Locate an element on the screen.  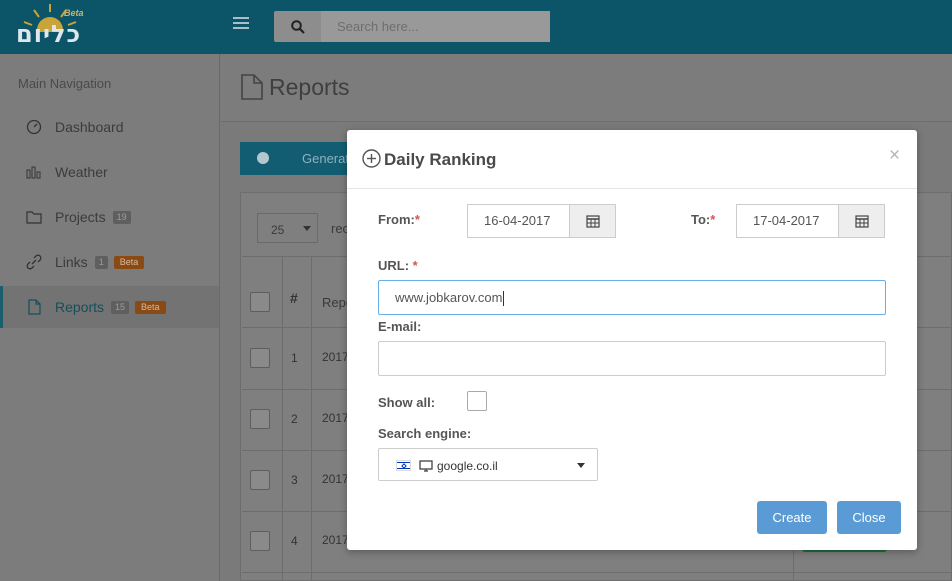
from-date-input: 16-04-2017 is located at coordinates (518, 221).